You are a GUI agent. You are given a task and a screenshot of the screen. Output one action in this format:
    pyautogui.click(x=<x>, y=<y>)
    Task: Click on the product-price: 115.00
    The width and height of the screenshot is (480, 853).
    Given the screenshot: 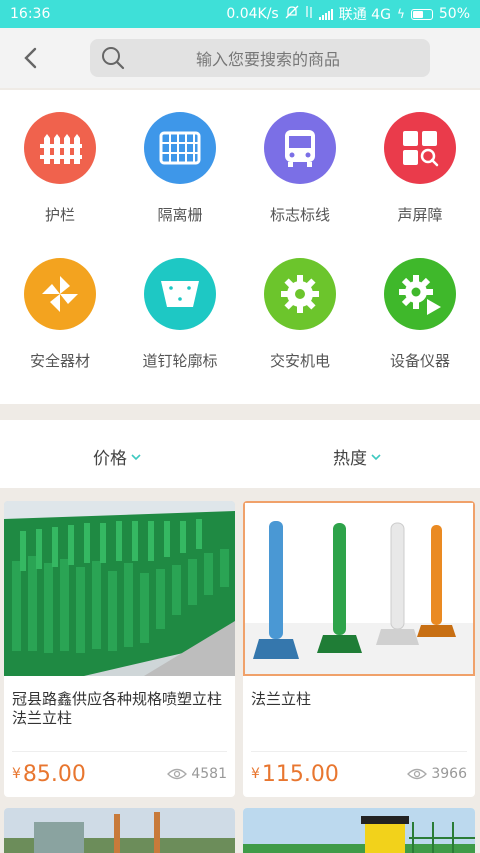 What is the action you would take?
    pyautogui.click(x=300, y=774)
    